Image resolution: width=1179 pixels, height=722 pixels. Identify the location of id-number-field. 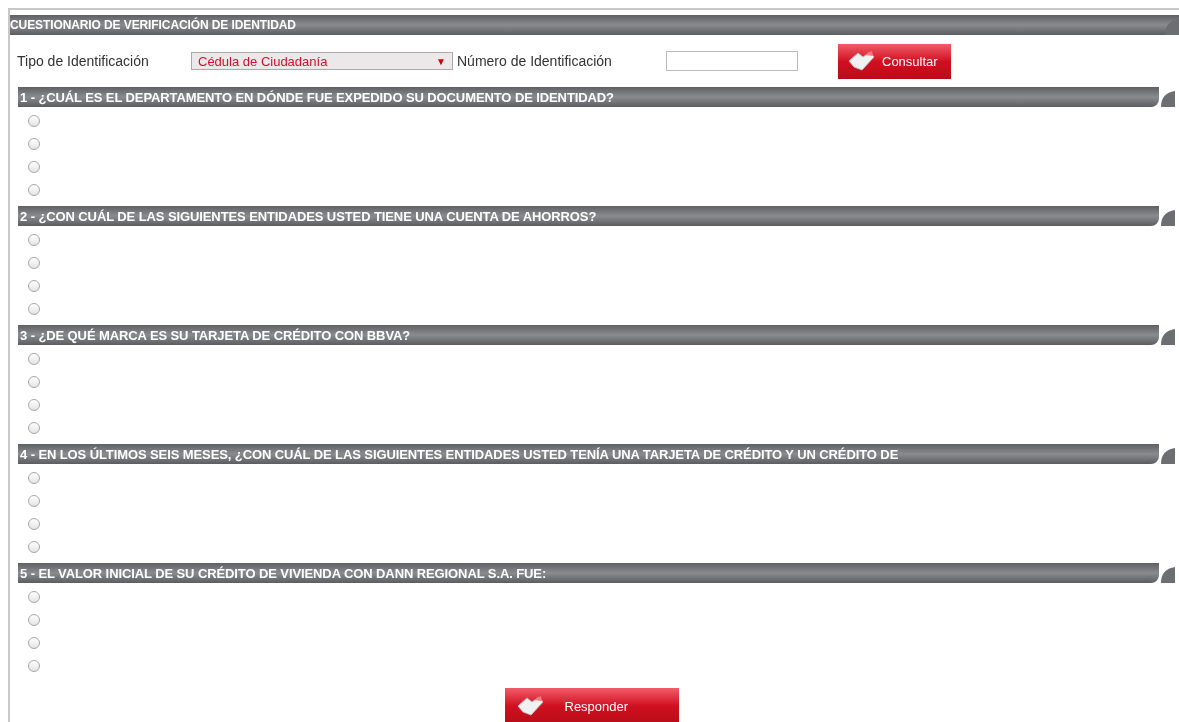
(732, 61).